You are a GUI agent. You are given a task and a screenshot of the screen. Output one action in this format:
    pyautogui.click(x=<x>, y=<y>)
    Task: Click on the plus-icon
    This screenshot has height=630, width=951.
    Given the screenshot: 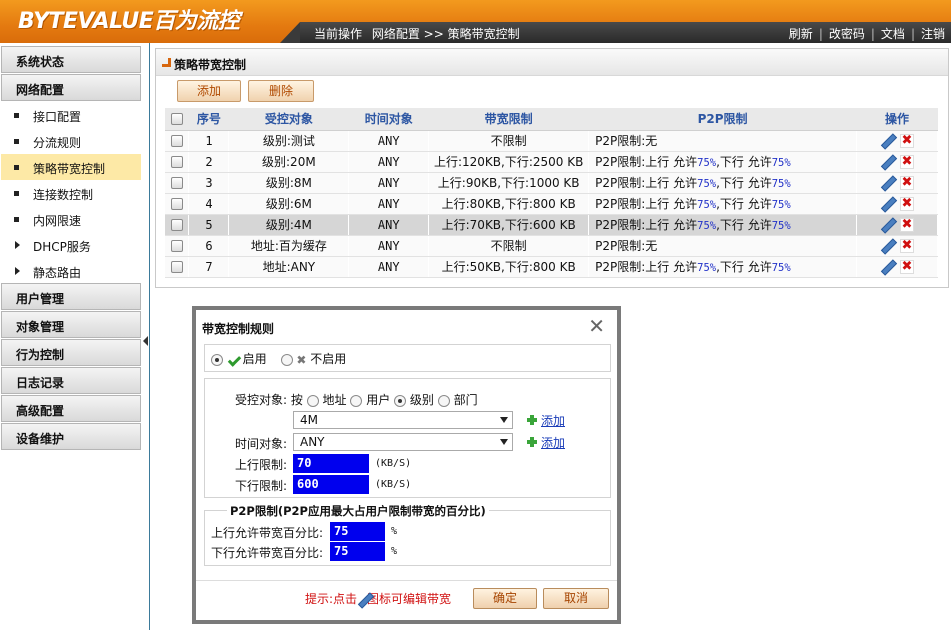 What is the action you would take?
    pyautogui.click(x=532, y=420)
    